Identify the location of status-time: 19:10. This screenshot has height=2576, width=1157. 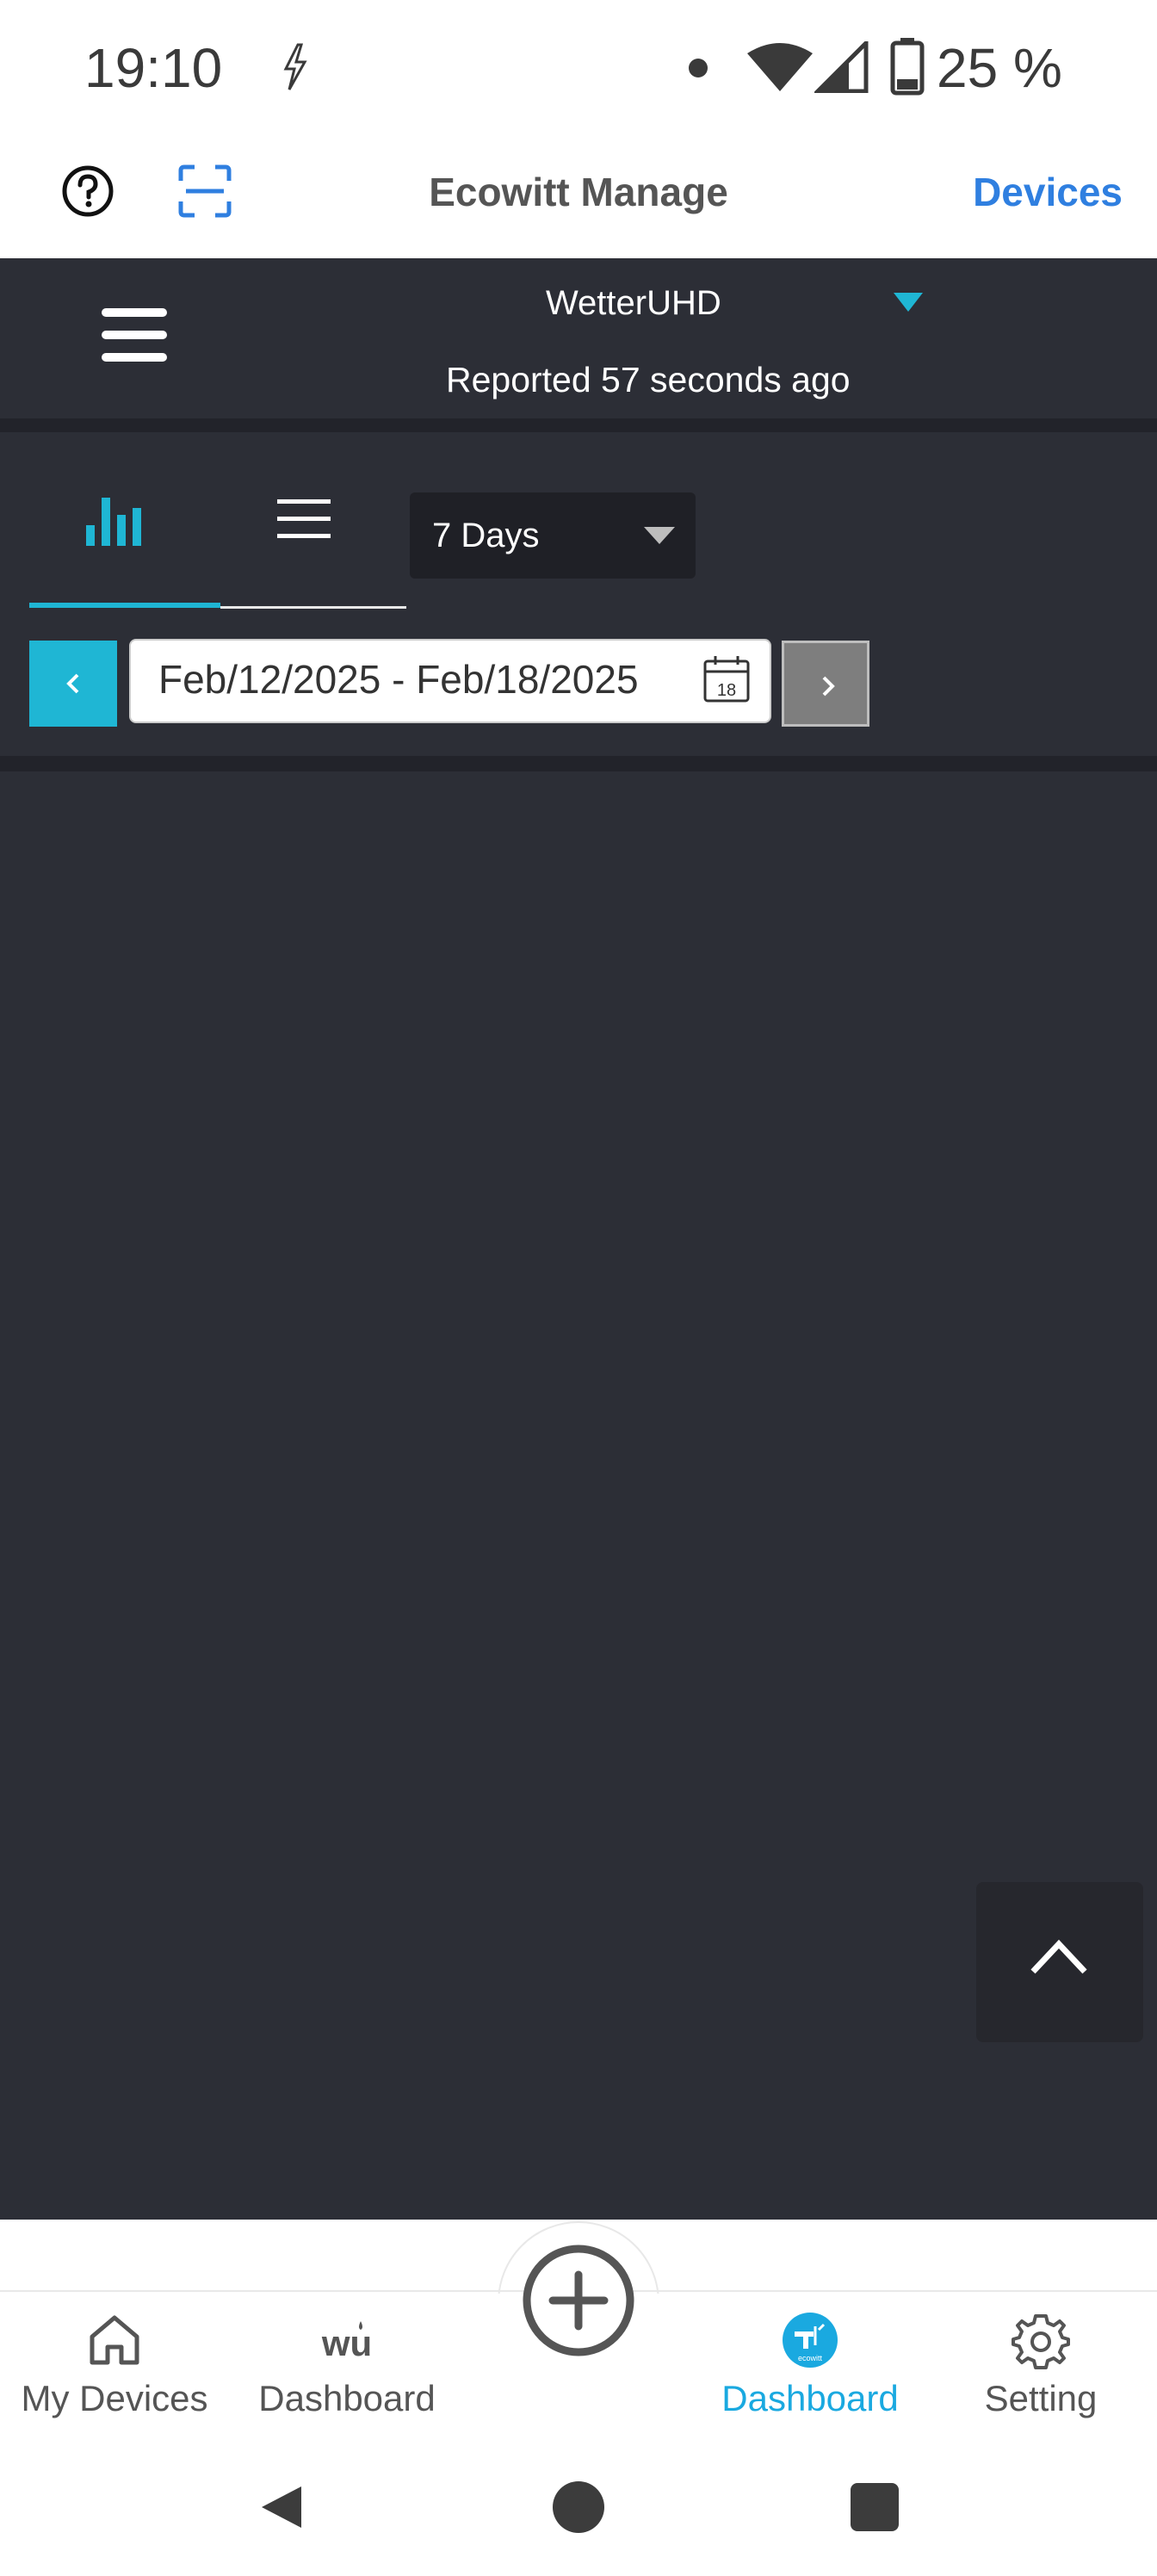
(154, 68).